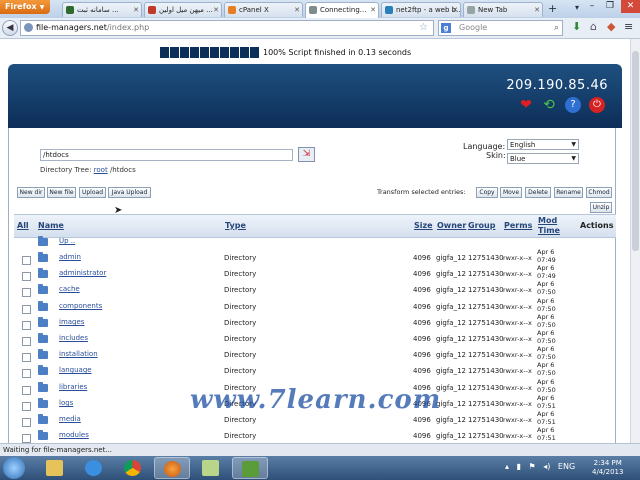 This screenshot has width=640, height=480. What do you see at coordinates (235, 225) in the screenshot?
I see `sort-type-link: Type` at bounding box center [235, 225].